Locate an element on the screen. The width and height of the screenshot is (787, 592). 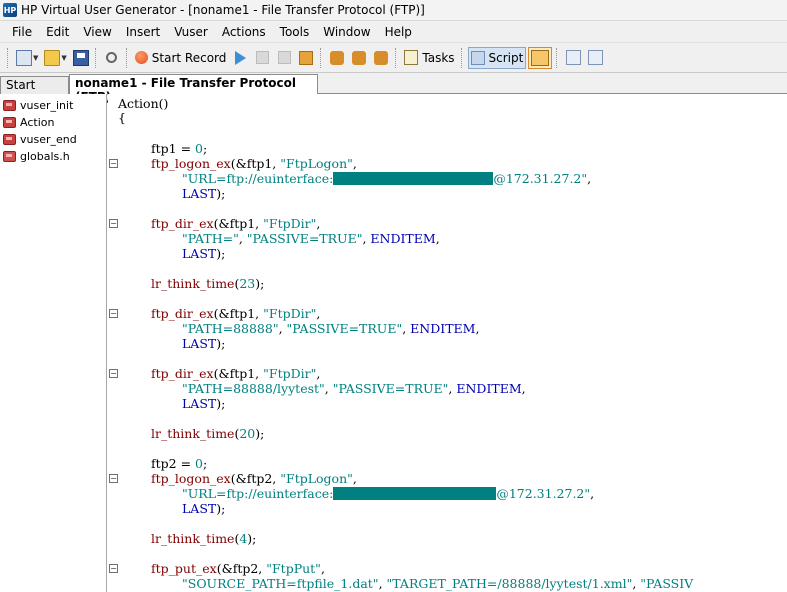
stop-button is located at coordinates (284, 58).